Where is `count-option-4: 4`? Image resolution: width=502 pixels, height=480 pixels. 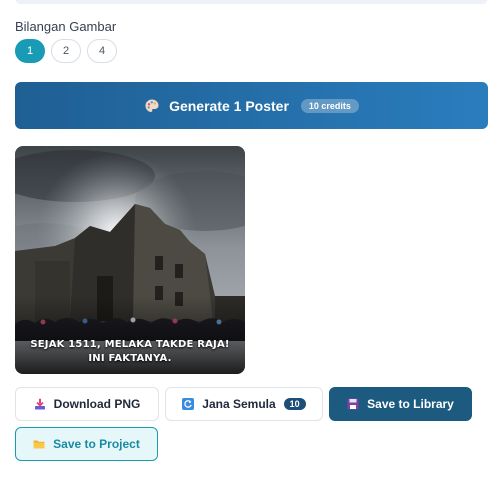 count-option-4: 4 is located at coordinates (102, 51).